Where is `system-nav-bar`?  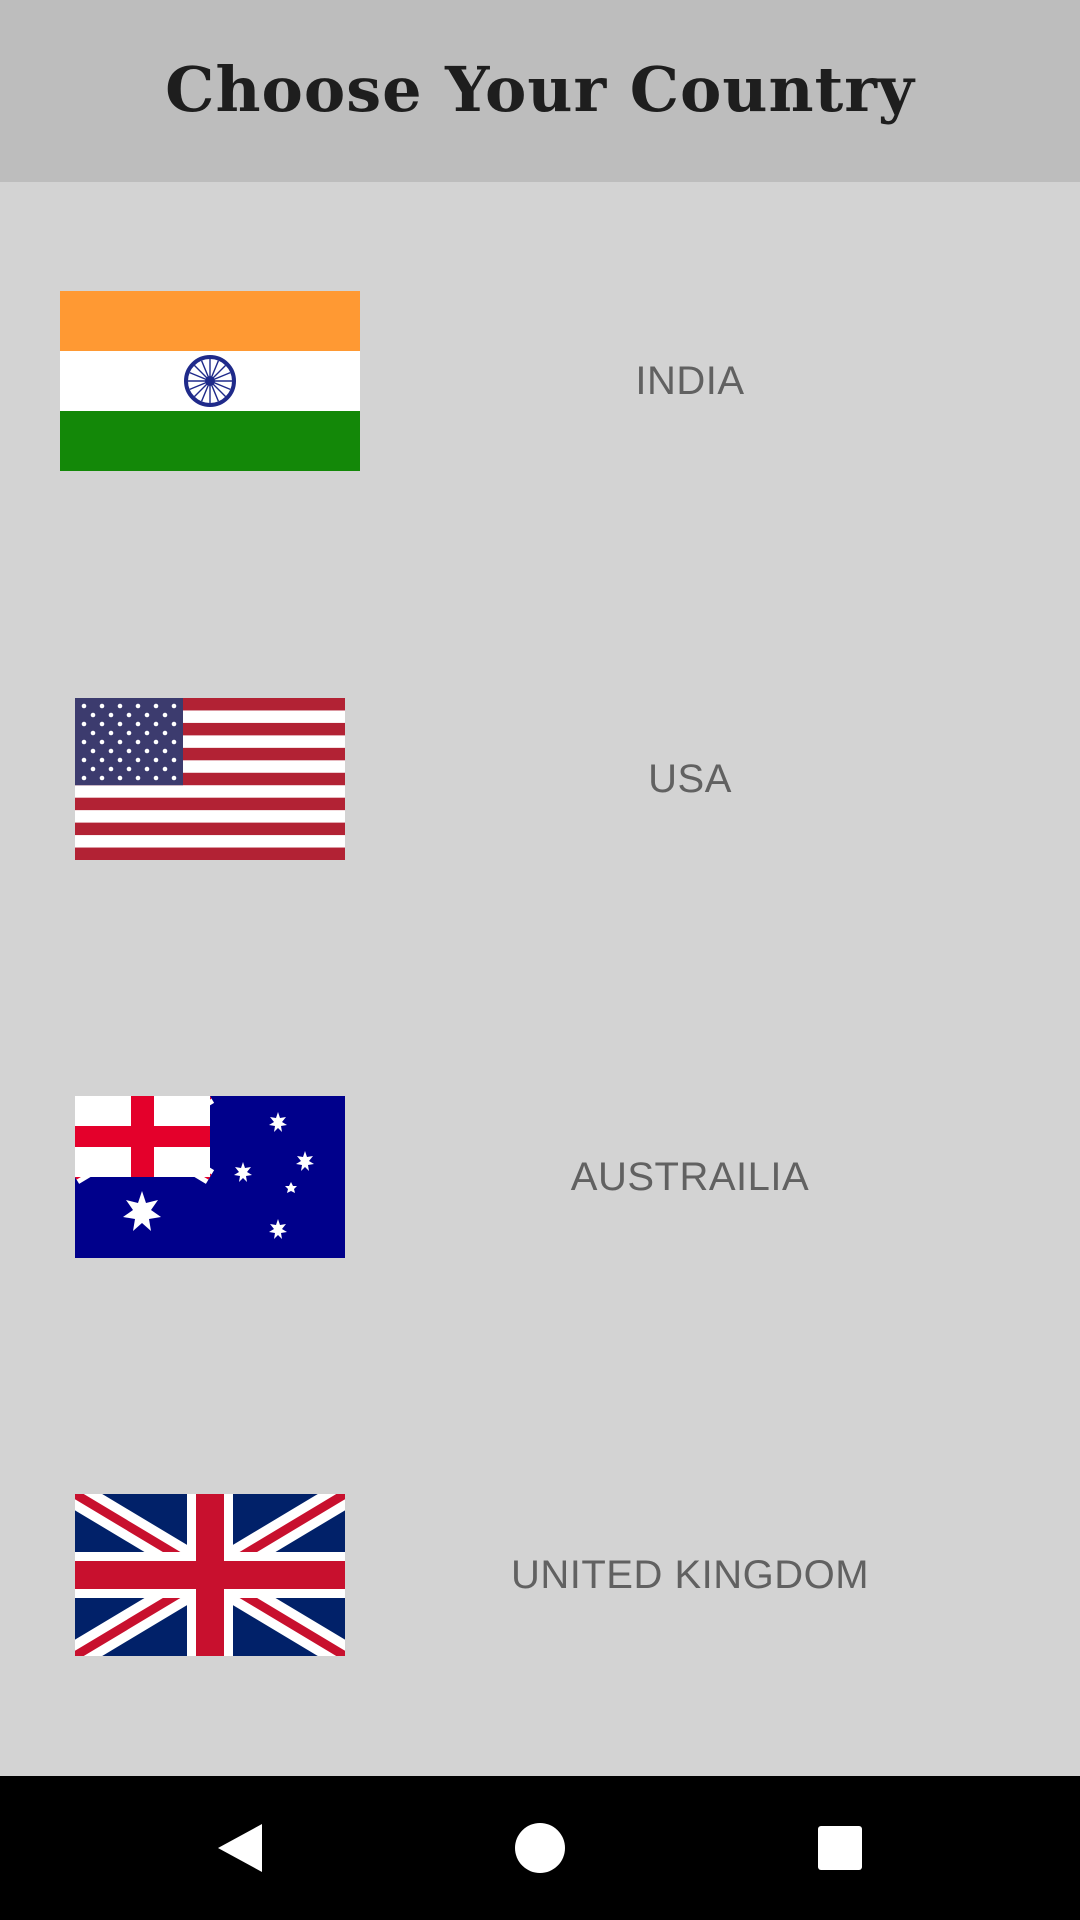
system-nav-bar is located at coordinates (540, 1848).